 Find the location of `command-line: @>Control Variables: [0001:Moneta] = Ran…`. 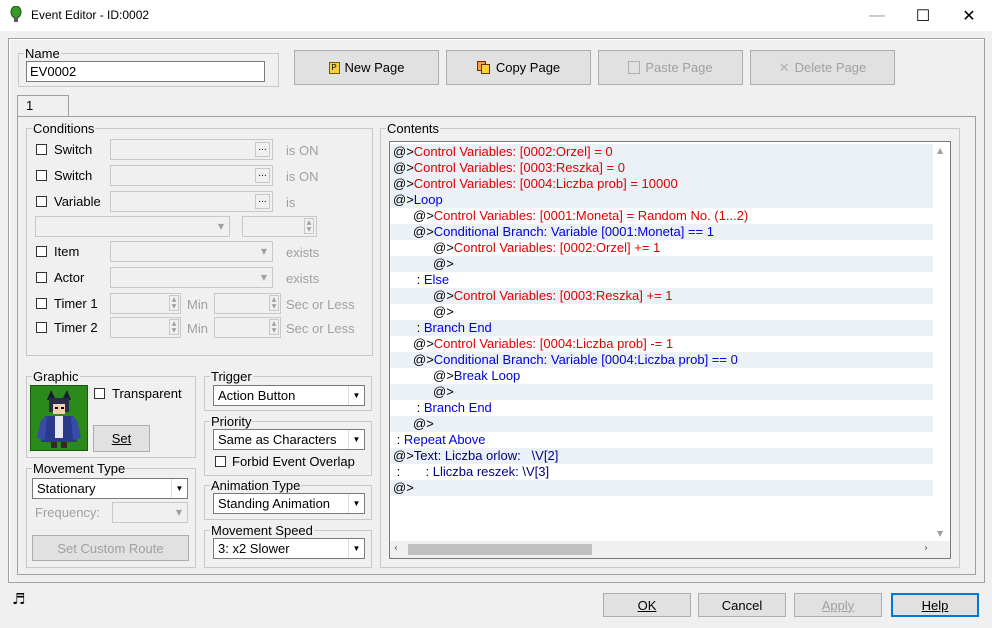

command-line: @>Control Variables: [0001:Moneta] = Ran… is located at coordinates (580, 216).